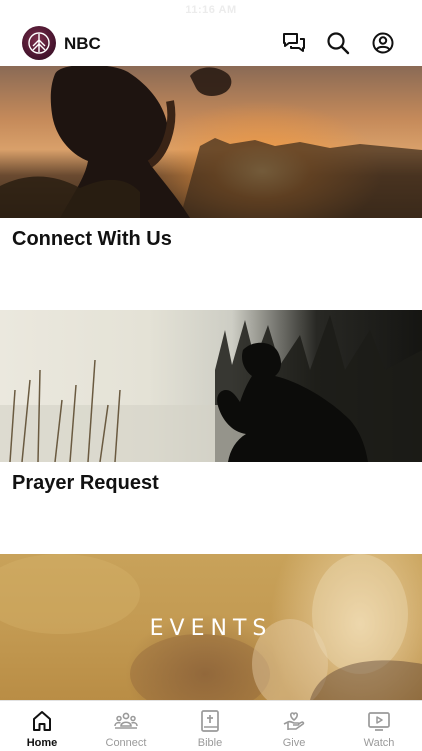 The height and width of the screenshot is (751, 422). I want to click on tab-watch: Watch, so click(379, 726).